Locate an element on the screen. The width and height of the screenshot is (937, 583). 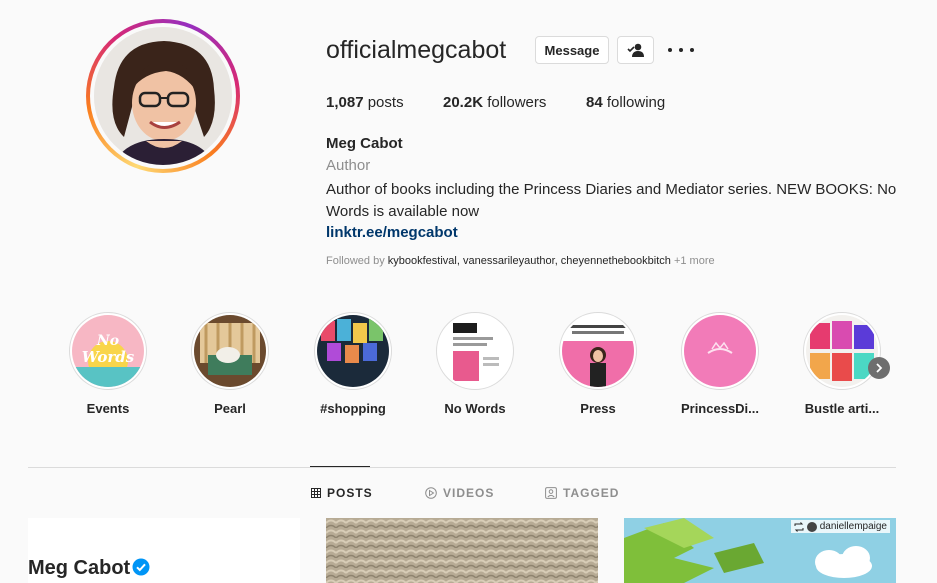
chevron-right-icon is located at coordinates (879, 368).